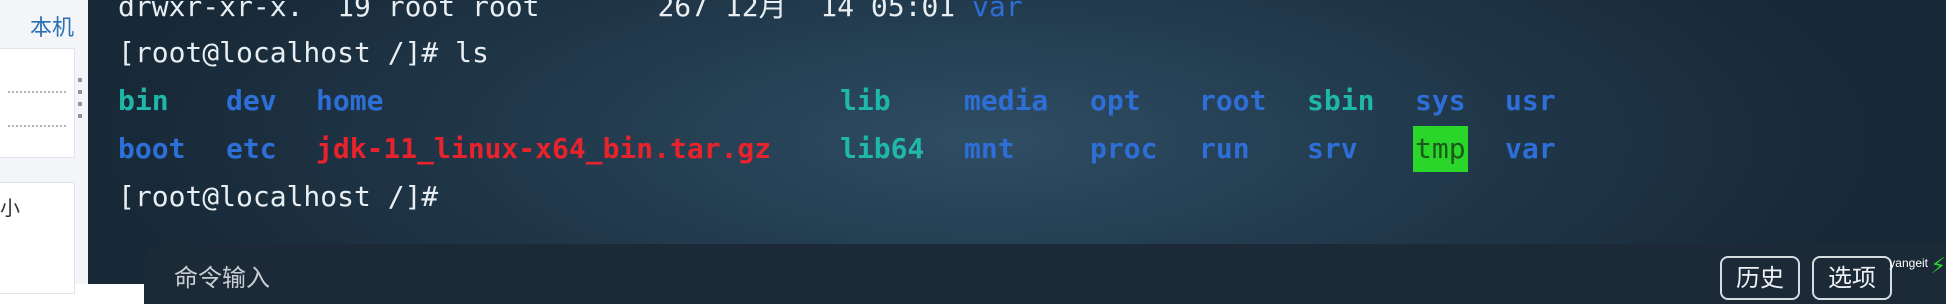 The image size is (1946, 304). What do you see at coordinates (882, 148) in the screenshot?
I see `ls-entry-symlink: lib64` at bounding box center [882, 148].